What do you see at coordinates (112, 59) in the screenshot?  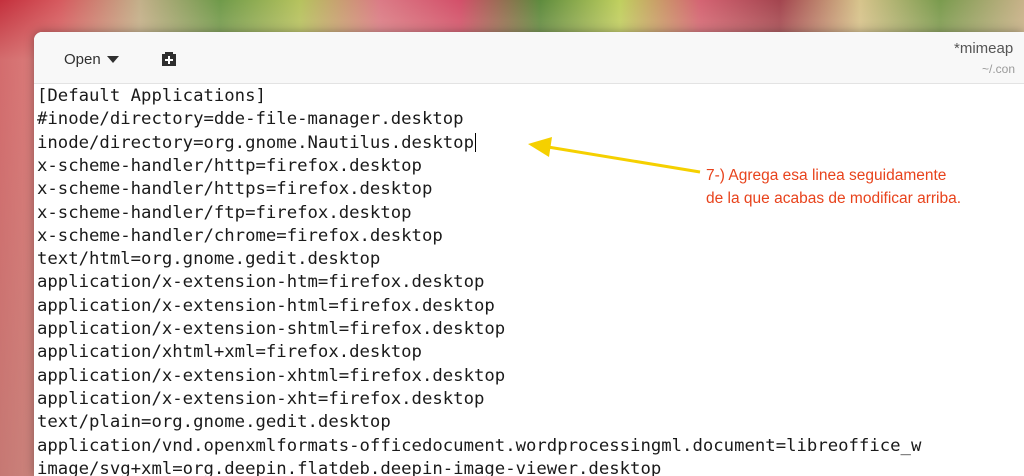 I see `chevron-down-icon` at bounding box center [112, 59].